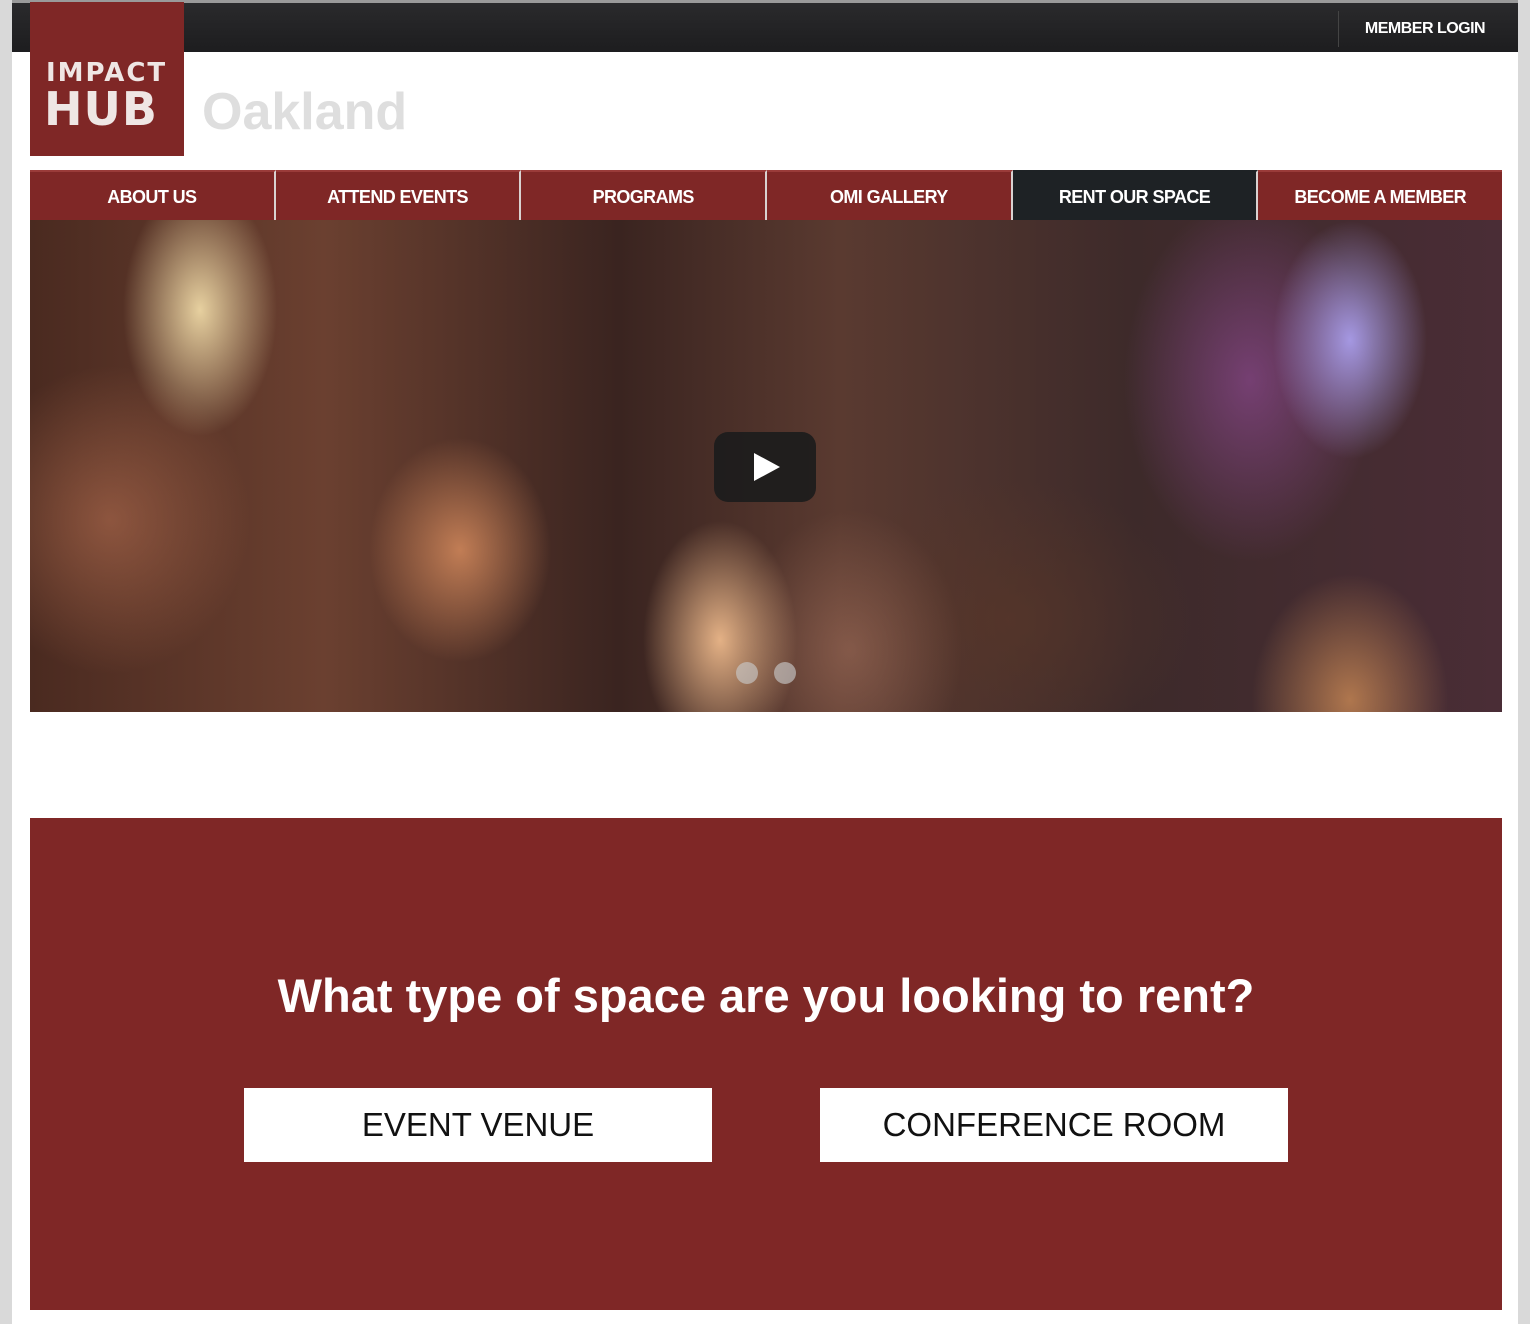  I want to click on nav-item-about-us: ABOUT US, so click(153, 195).